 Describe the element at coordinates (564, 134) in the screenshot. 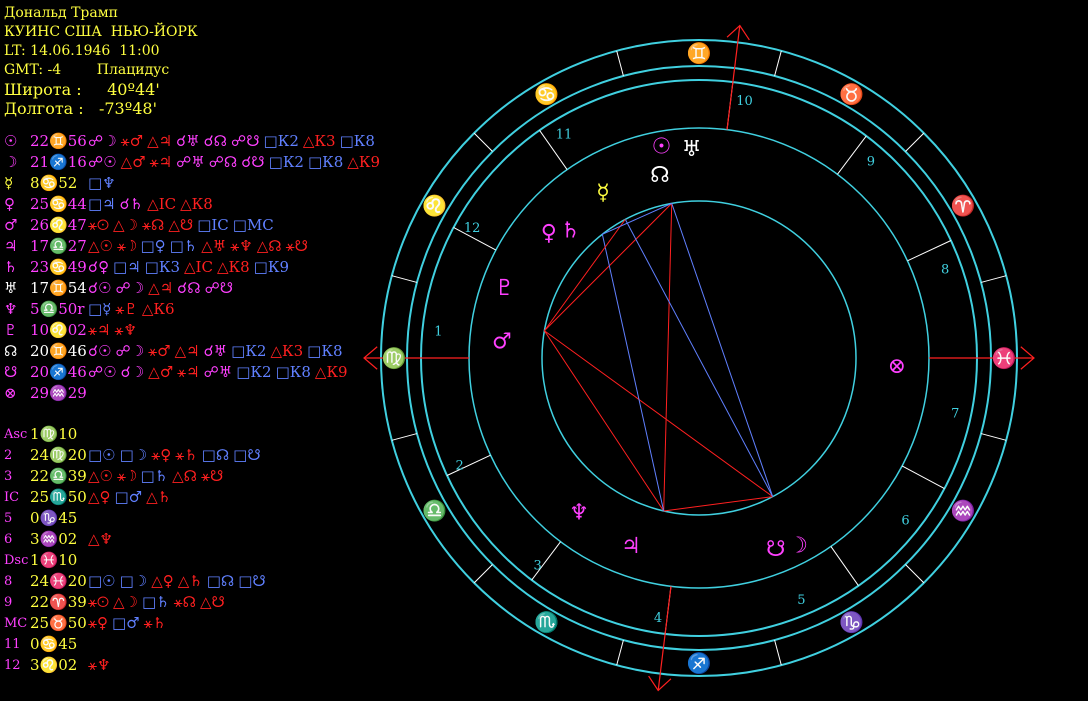

I see `house-number: 11` at that location.